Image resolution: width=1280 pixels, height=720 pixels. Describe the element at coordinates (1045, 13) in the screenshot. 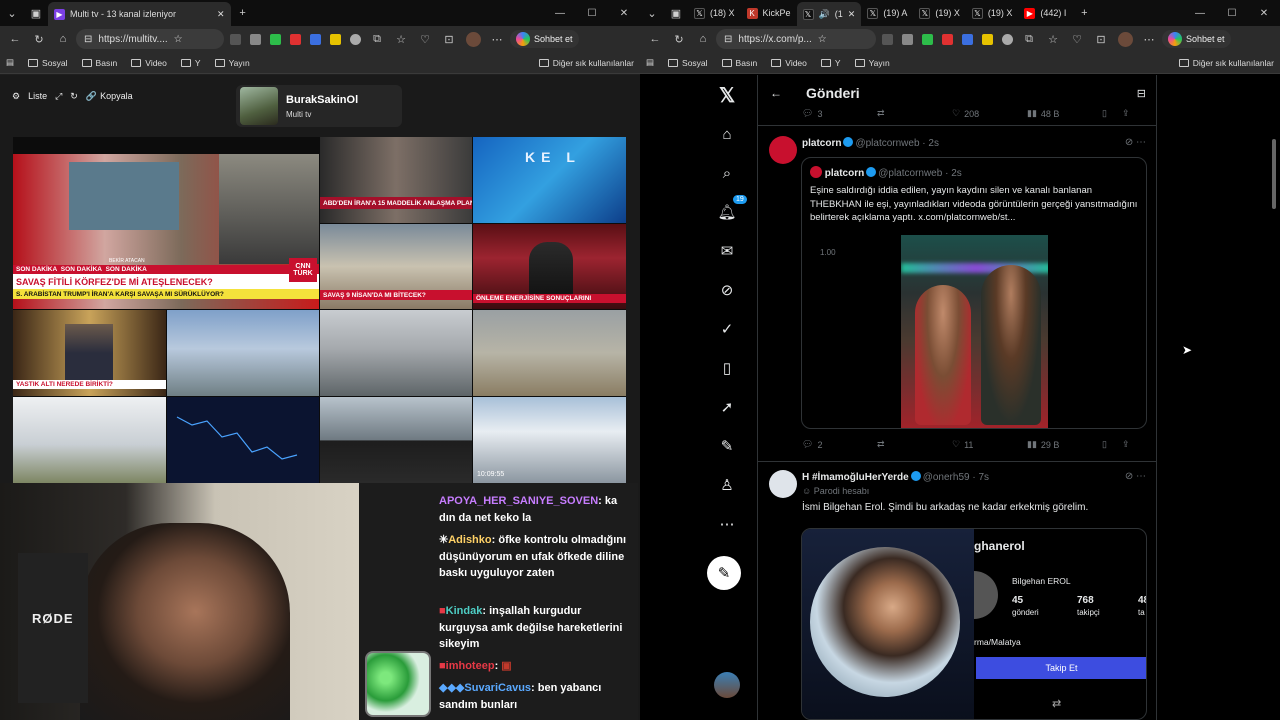

I see `tab-youtube: ▶ (442) I` at that location.